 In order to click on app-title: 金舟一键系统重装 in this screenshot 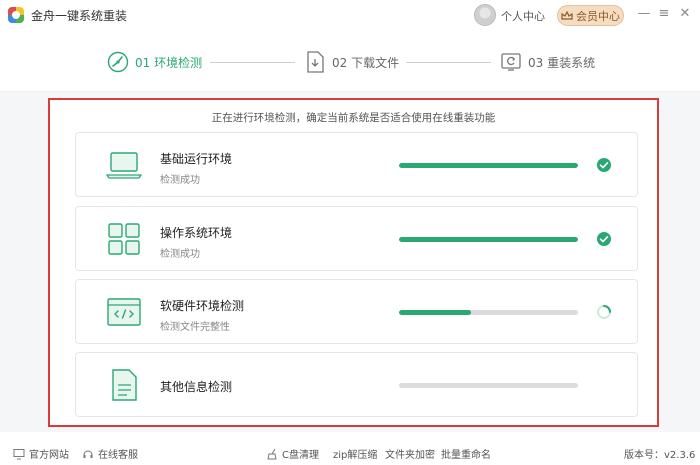, I will do `click(79, 16)`.